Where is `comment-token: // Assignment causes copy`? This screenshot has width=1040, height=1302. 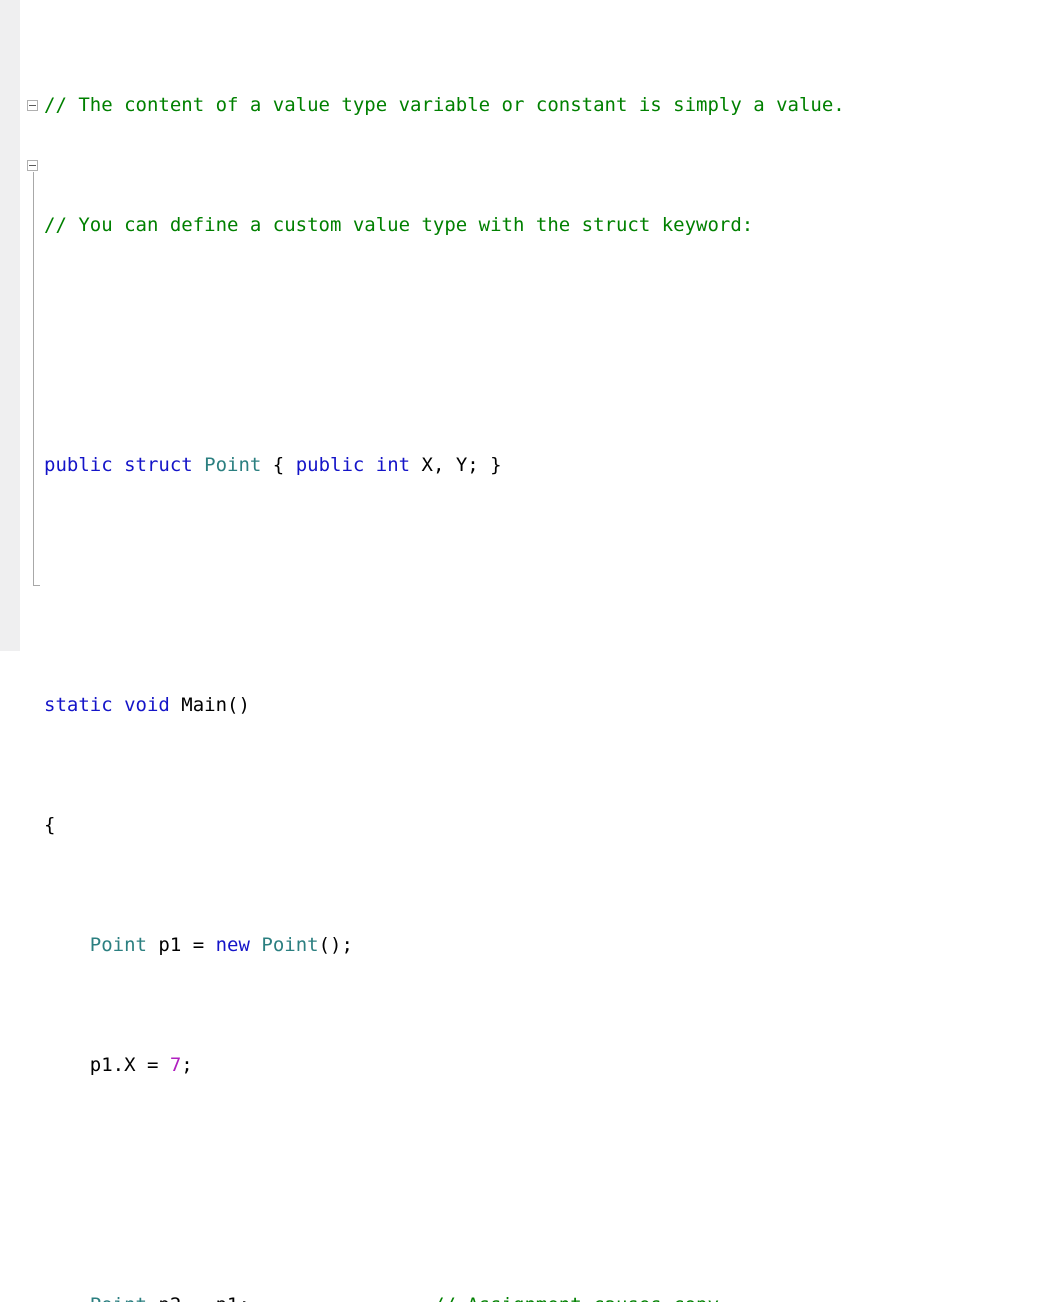 comment-token: // Assignment causes copy is located at coordinates (576, 1298).